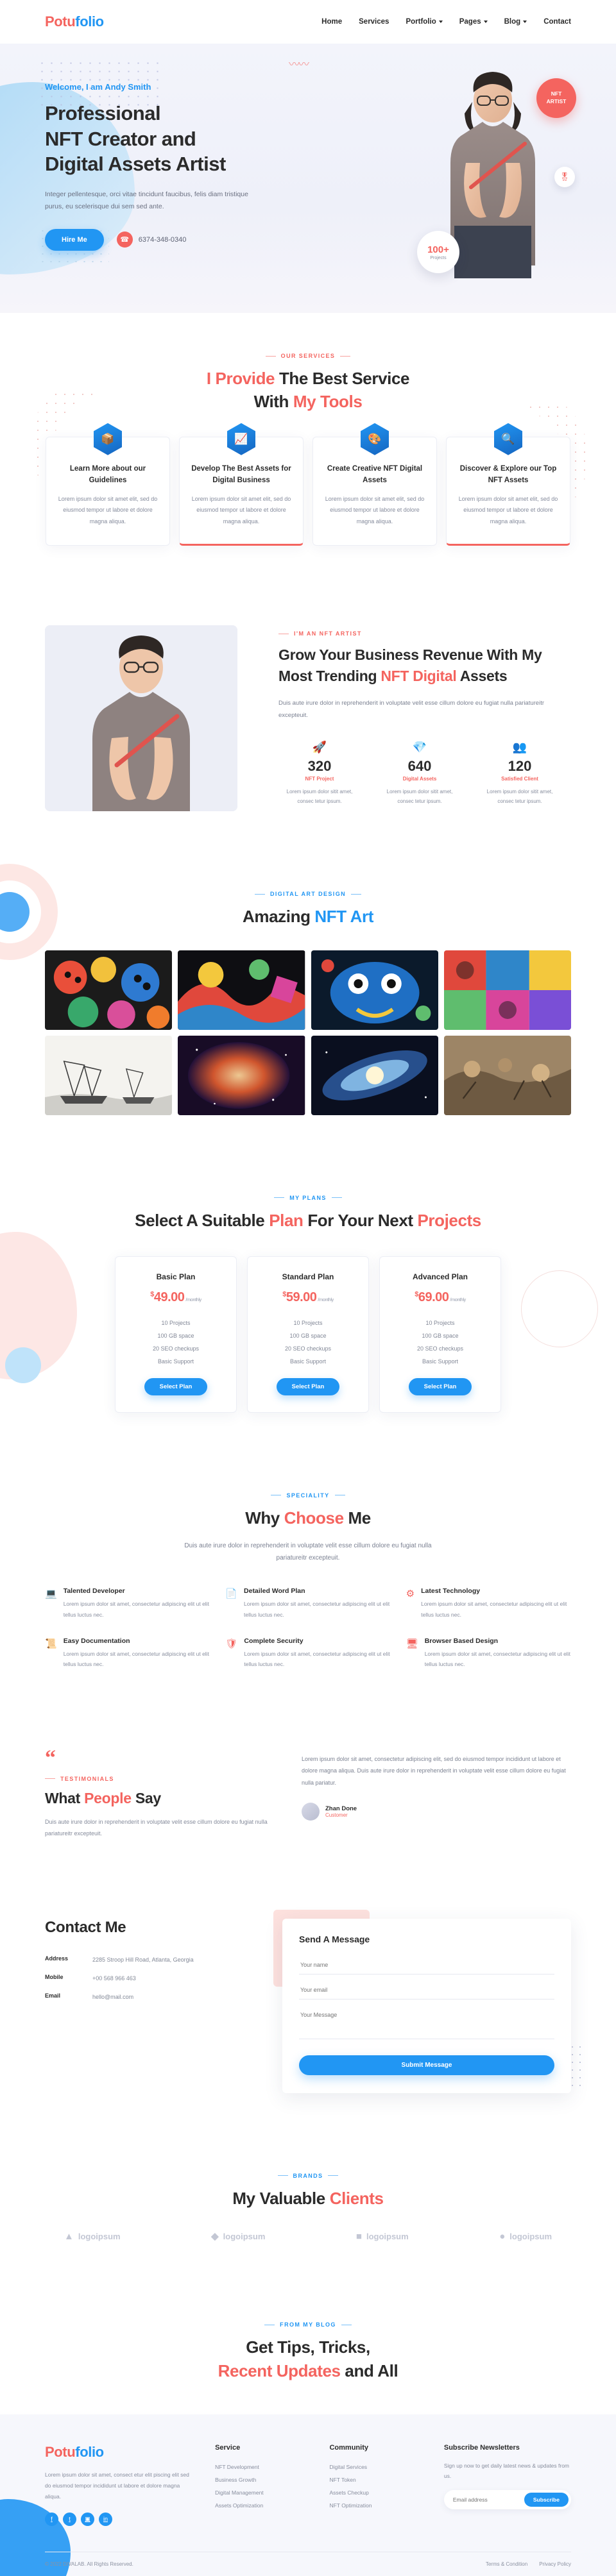 This screenshot has width=616, height=2576. I want to click on about-eyebrow: I'M AN NFT ARTIST, so click(425, 633).